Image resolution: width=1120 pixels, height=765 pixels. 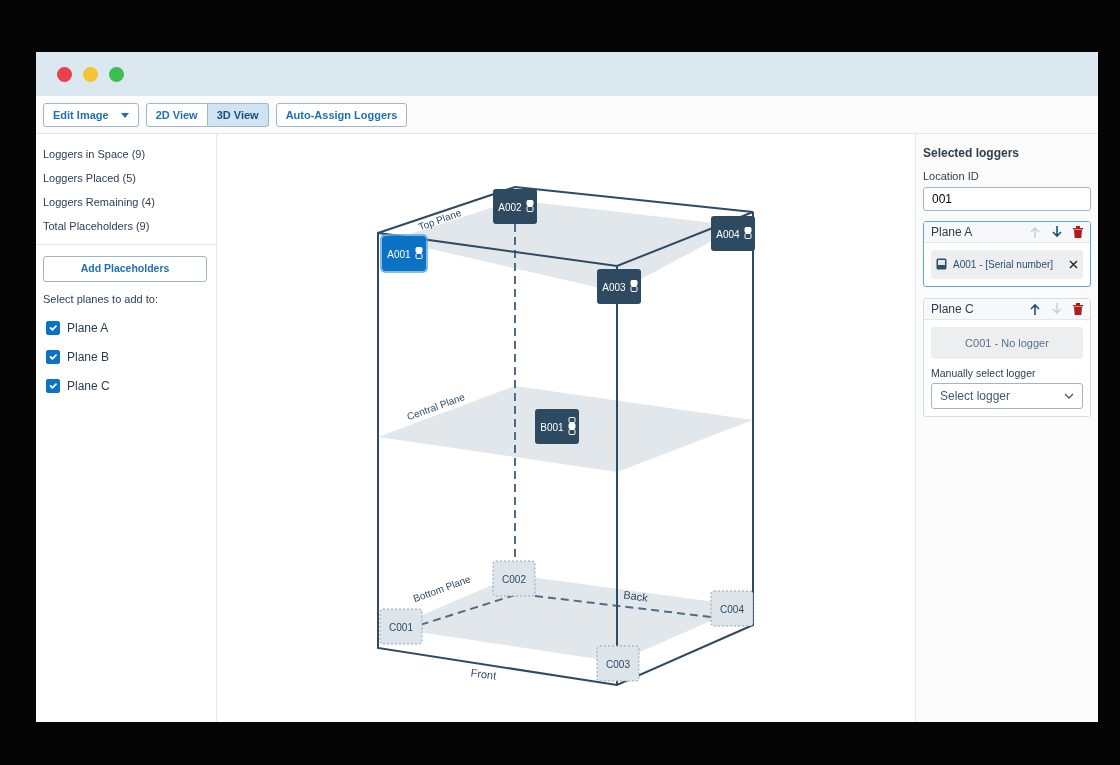 I want to click on device-icon, so click(x=941, y=264).